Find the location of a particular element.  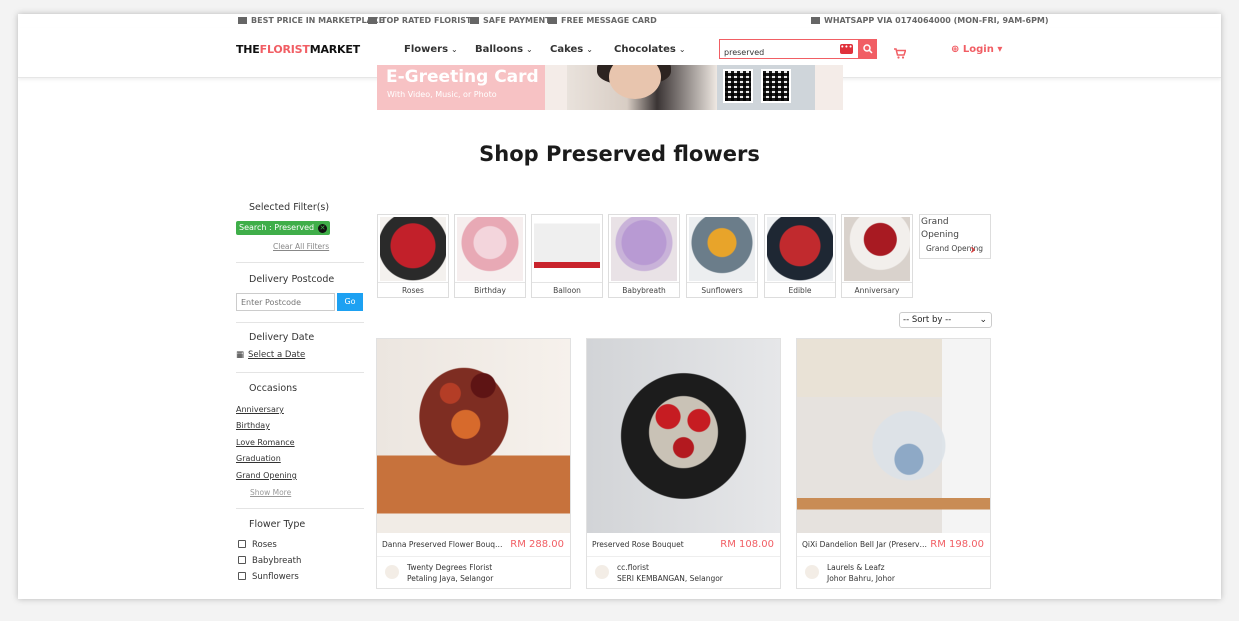

usp-item: SAFE PAYMENT is located at coordinates (510, 20).